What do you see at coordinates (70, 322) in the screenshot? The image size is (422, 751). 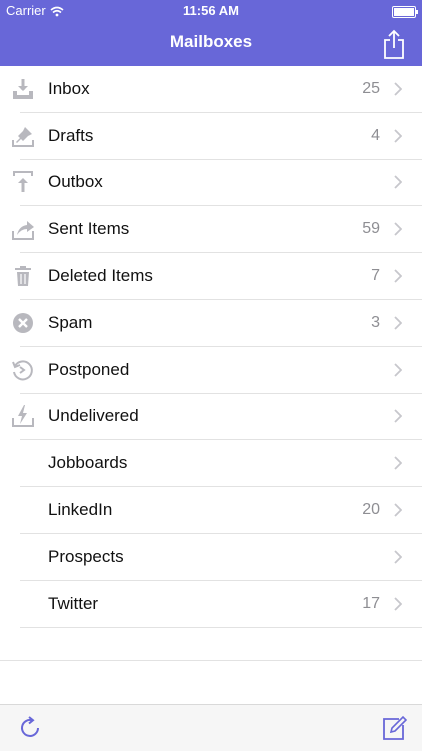 I see `mailbox-label: Spam` at bounding box center [70, 322].